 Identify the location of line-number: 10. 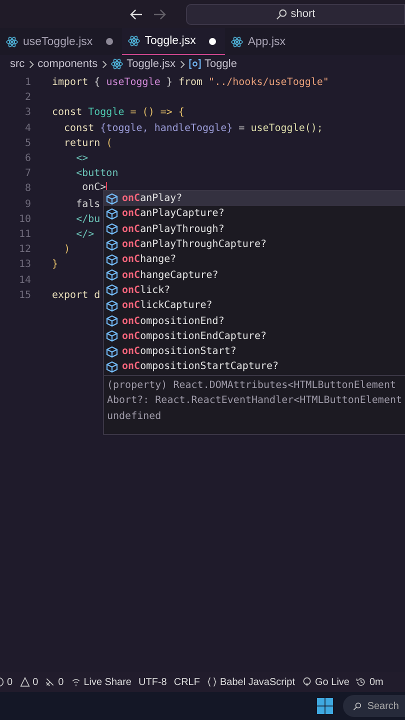
(24, 219).